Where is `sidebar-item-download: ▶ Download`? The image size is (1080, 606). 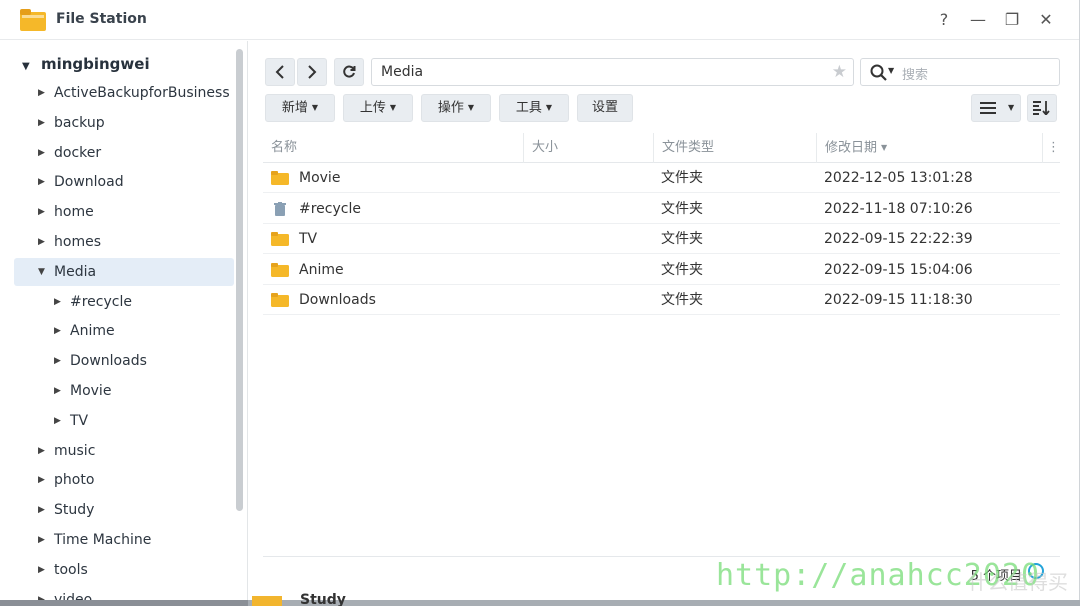
sidebar-item-download: ▶ Download is located at coordinates (124, 182).